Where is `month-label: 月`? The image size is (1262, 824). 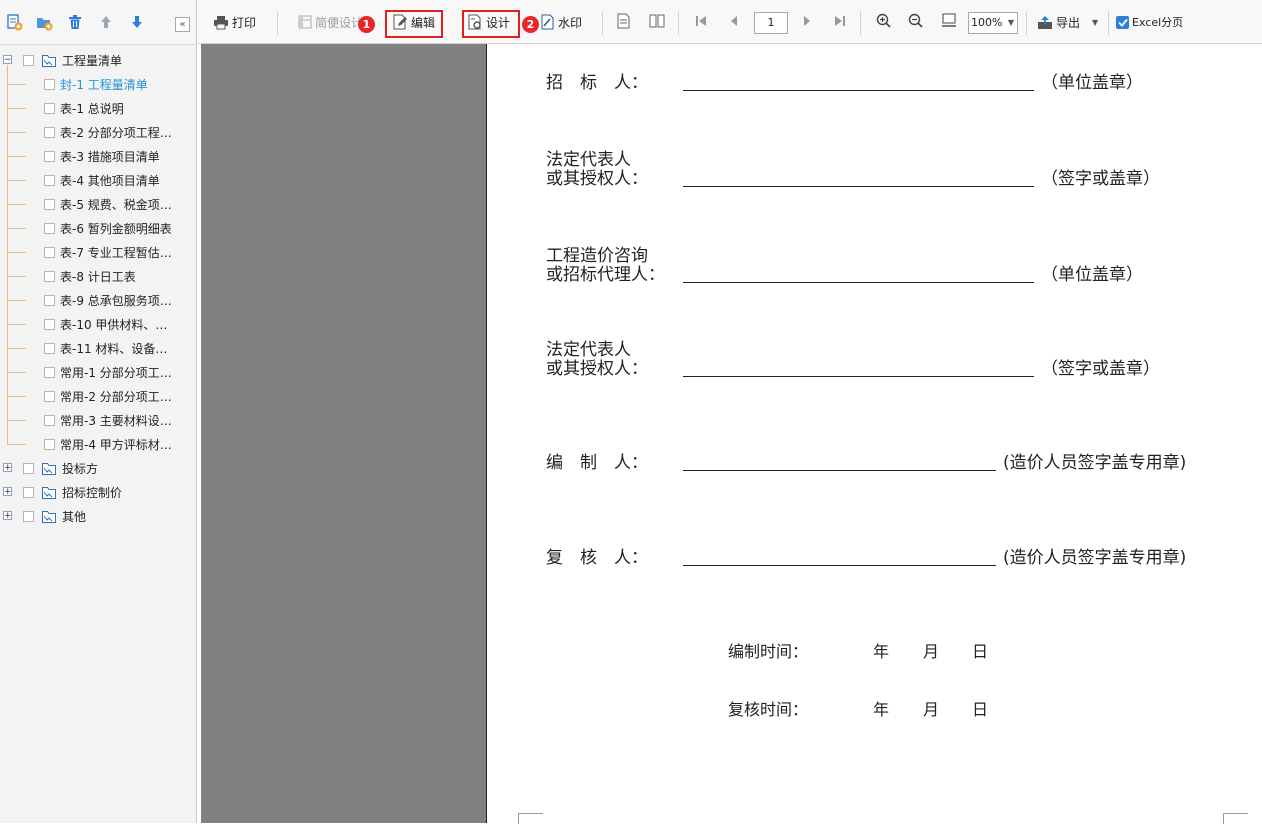
month-label: 月 is located at coordinates (931, 709).